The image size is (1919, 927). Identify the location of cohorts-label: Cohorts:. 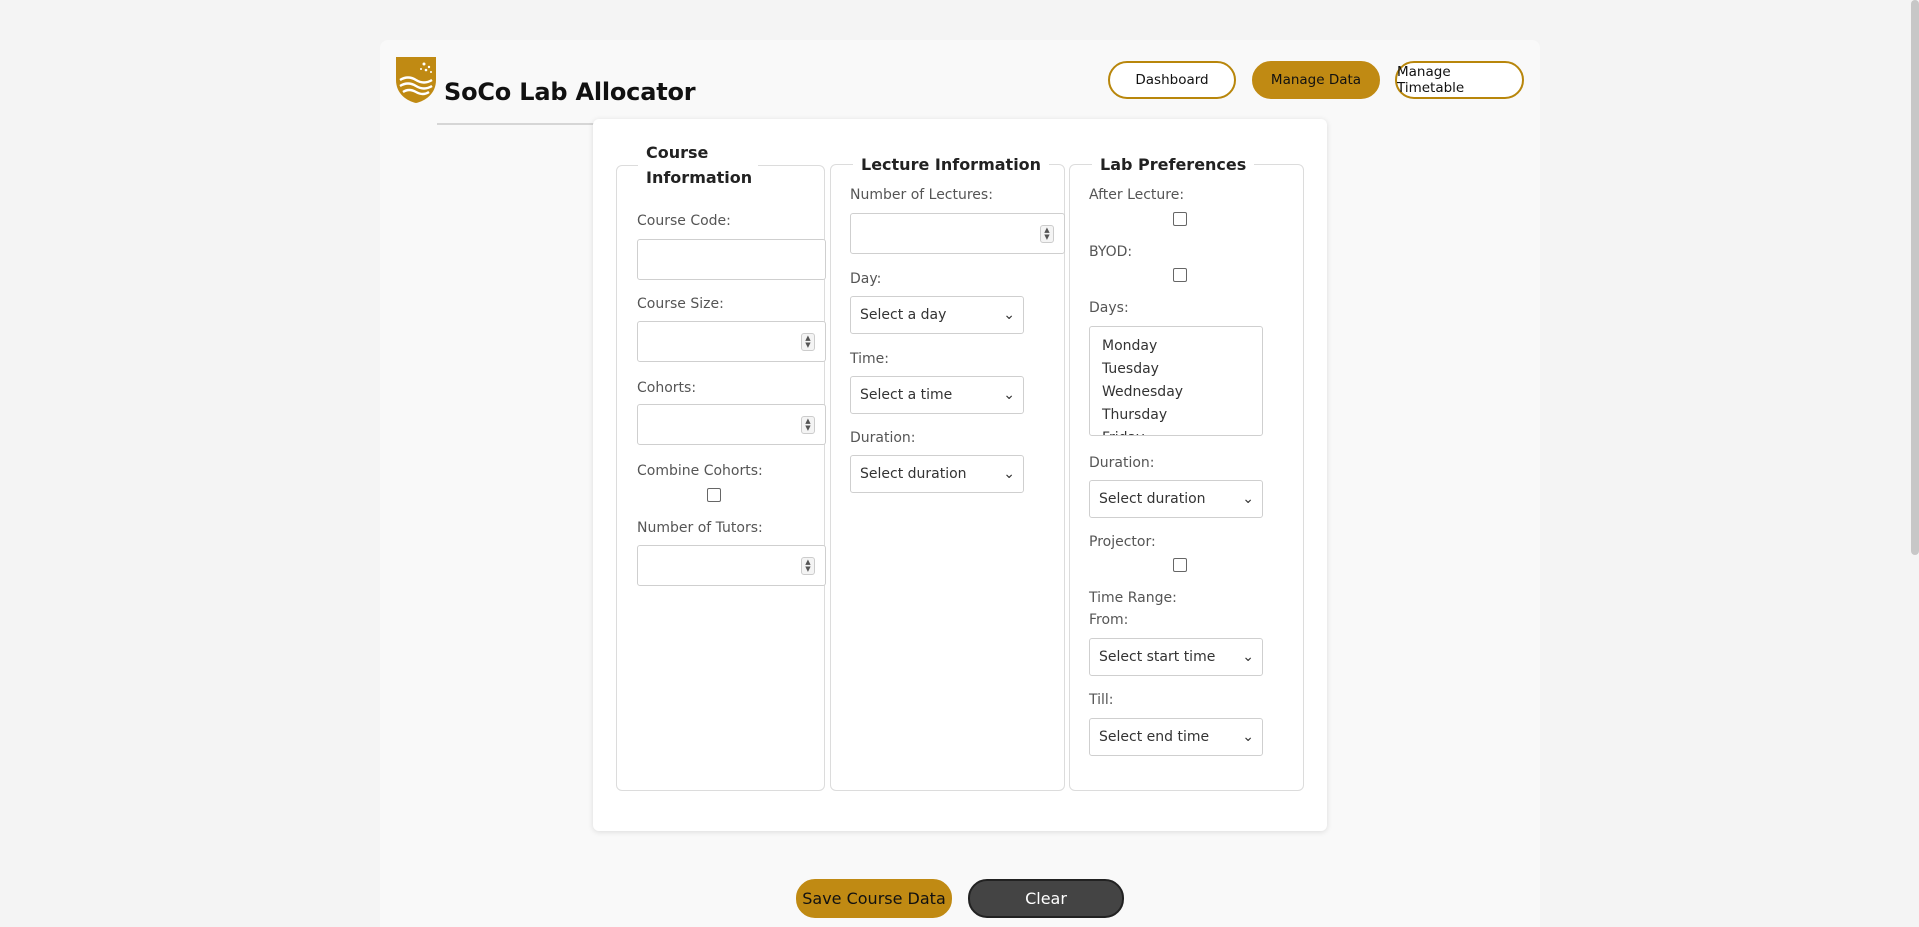
(667, 388).